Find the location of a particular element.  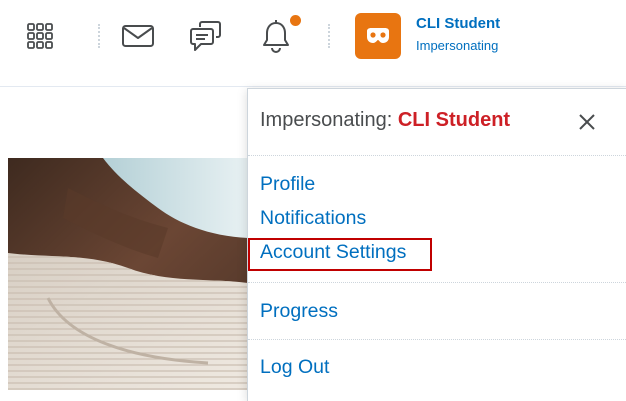

menu-item-logout: Log Out is located at coordinates (294, 367).